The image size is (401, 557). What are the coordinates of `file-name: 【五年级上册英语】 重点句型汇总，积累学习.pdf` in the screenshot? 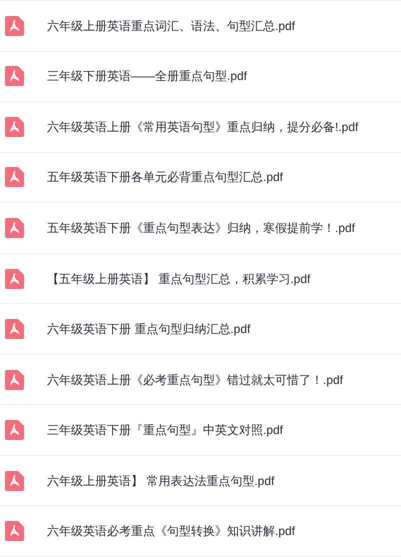 It's located at (178, 279).